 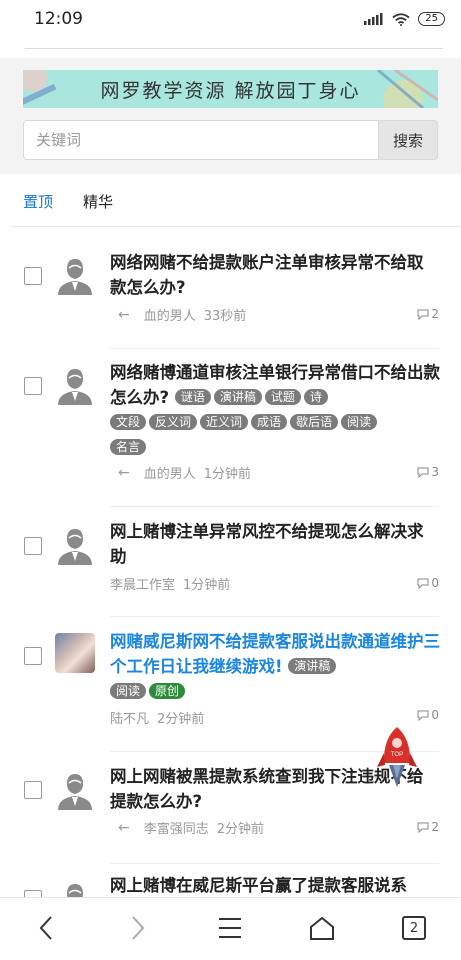 What do you see at coordinates (128, 447) in the screenshot?
I see `post-tag: 名言` at bounding box center [128, 447].